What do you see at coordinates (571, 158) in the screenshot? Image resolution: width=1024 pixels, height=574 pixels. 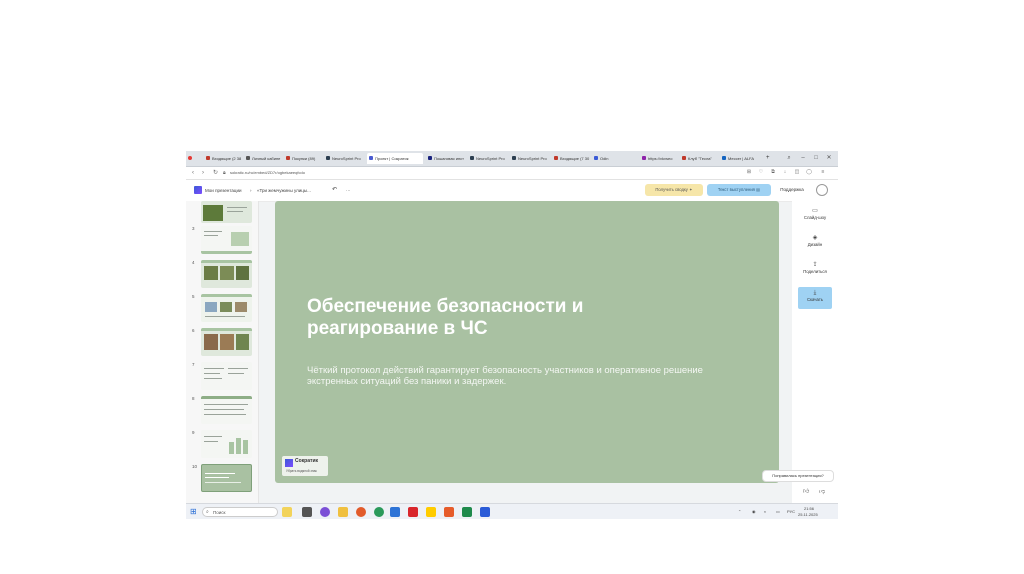 I see `browser-tab: Входящие (7 30` at bounding box center [571, 158].